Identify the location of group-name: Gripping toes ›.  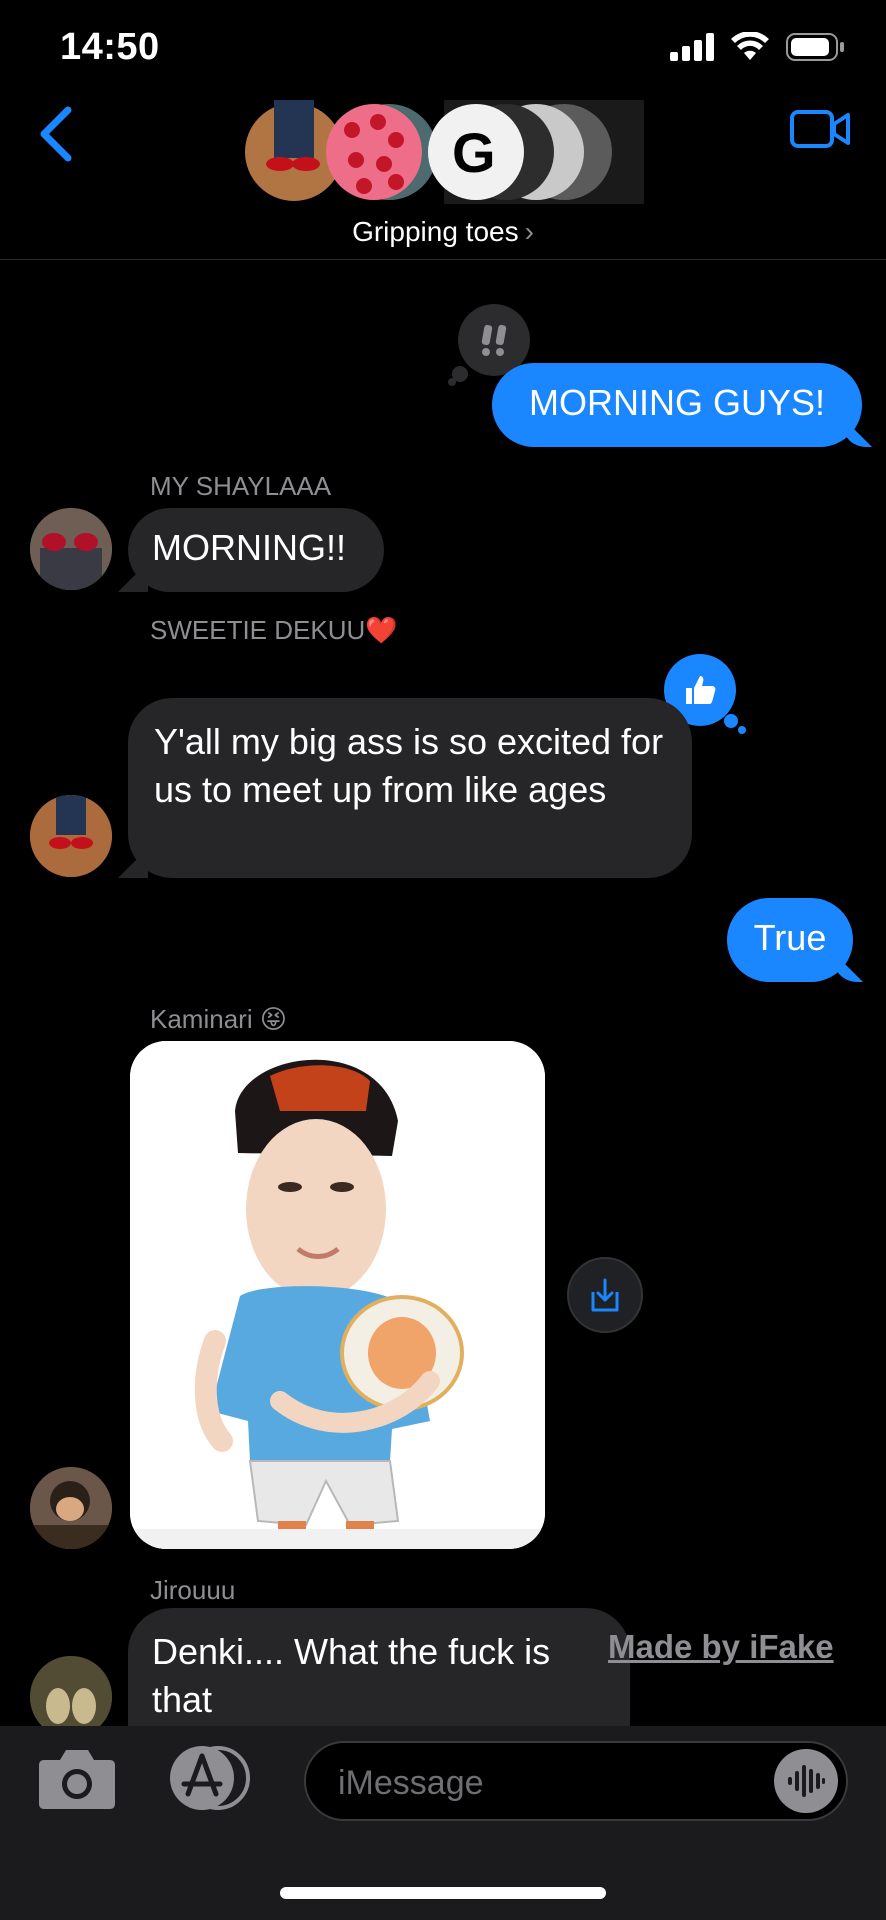
(443, 232).